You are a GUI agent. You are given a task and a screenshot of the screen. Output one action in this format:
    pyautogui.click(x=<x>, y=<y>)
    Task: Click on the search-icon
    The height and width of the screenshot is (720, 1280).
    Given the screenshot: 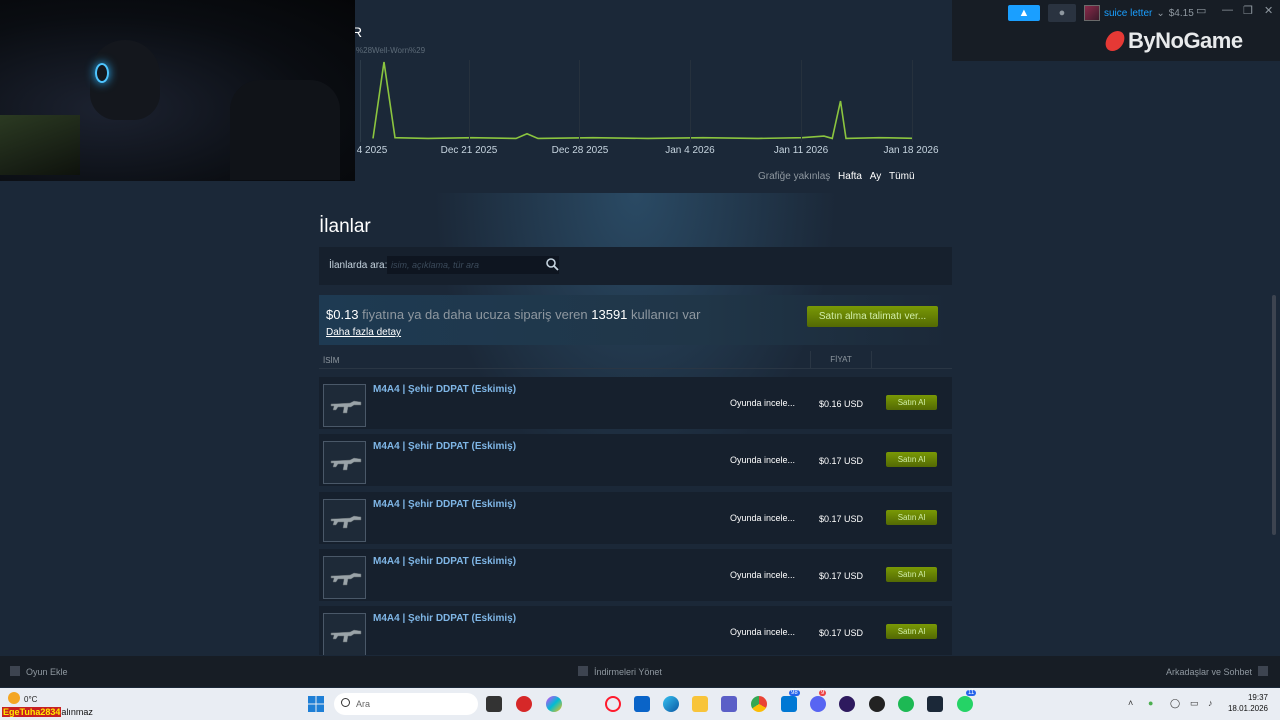 What is the action you would take?
    pyautogui.click(x=552, y=264)
    